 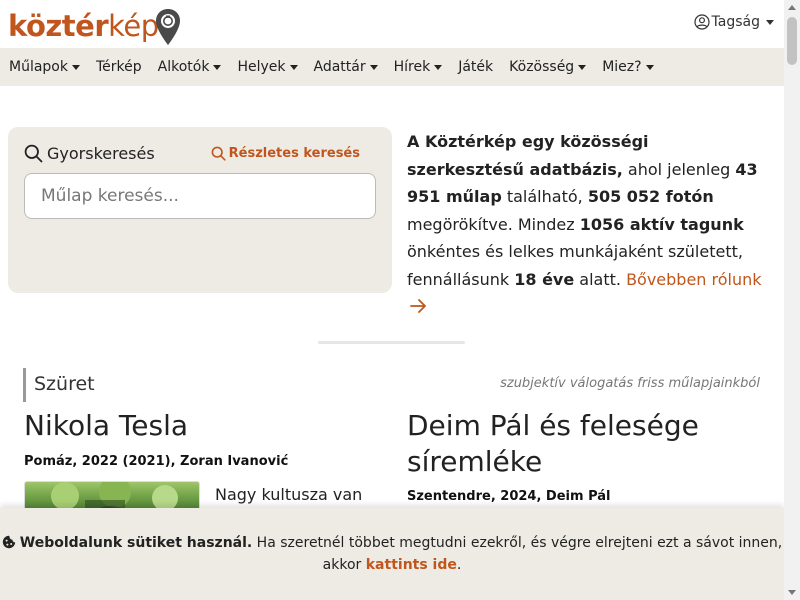 I want to click on nav-item-label: Közösség, so click(x=542, y=67).